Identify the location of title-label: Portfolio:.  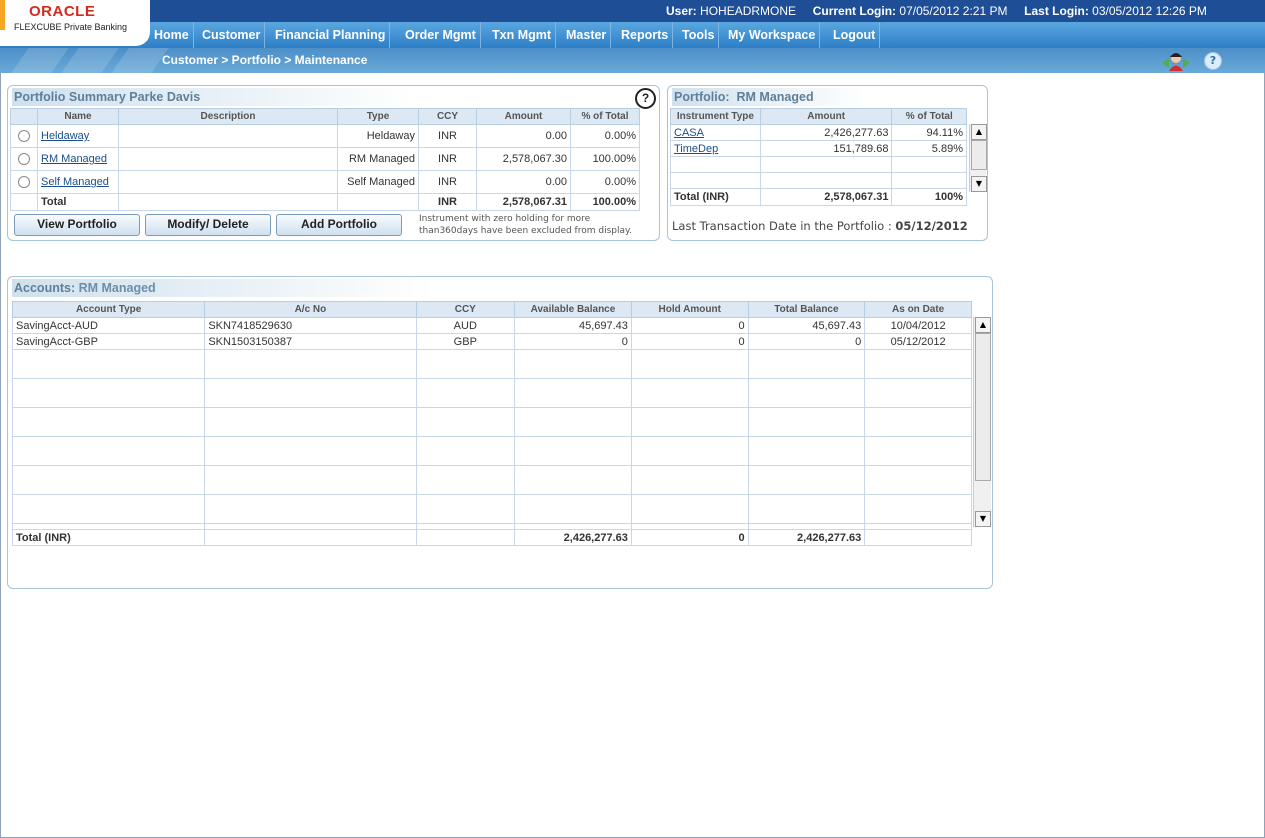
(702, 97).